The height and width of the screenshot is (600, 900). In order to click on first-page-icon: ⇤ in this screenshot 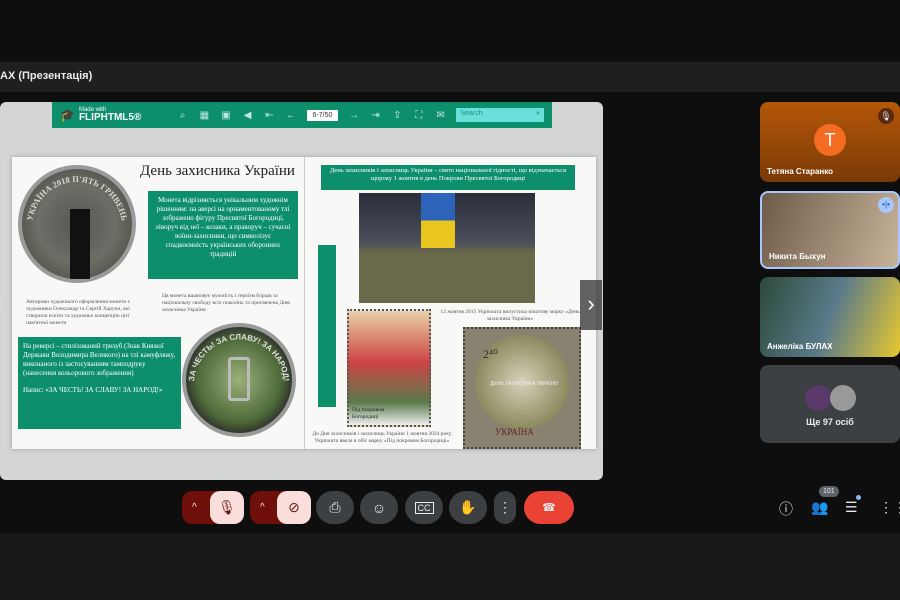, I will do `click(269, 115)`.